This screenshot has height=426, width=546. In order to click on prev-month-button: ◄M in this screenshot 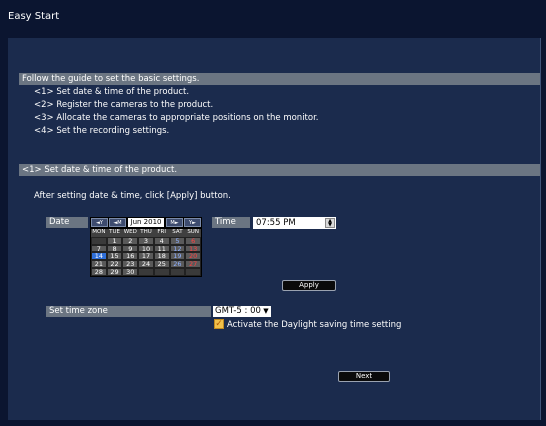, I will do `click(117, 222)`.